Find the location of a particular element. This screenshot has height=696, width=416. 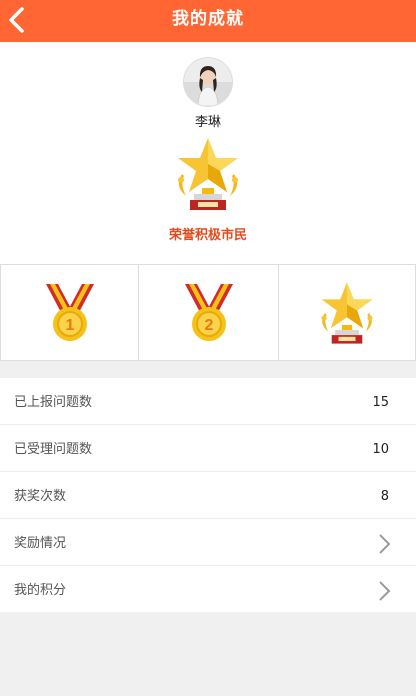

list-item-awards-count: 获奖次数 8 is located at coordinates (208, 495).